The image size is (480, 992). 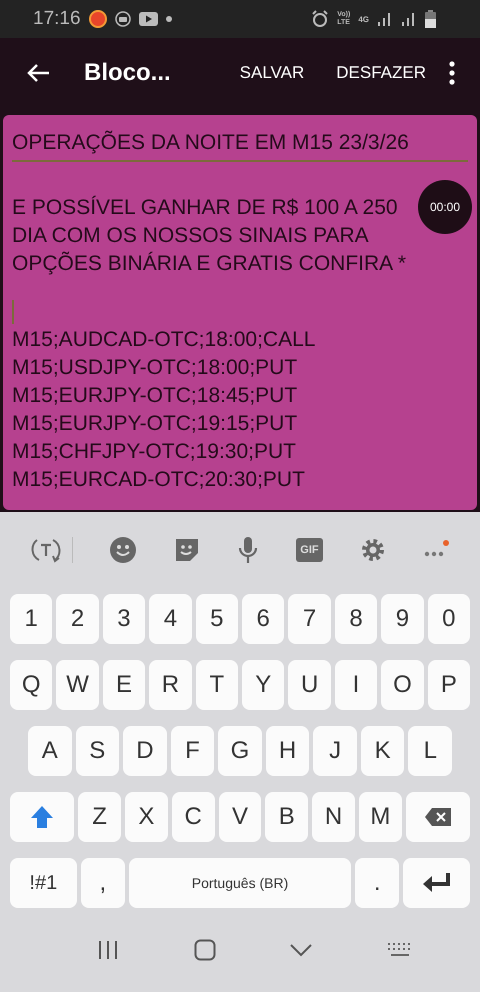 I want to click on signal-line: M15;AUDCAD-OTC;18:00;CALL, so click(x=164, y=340).